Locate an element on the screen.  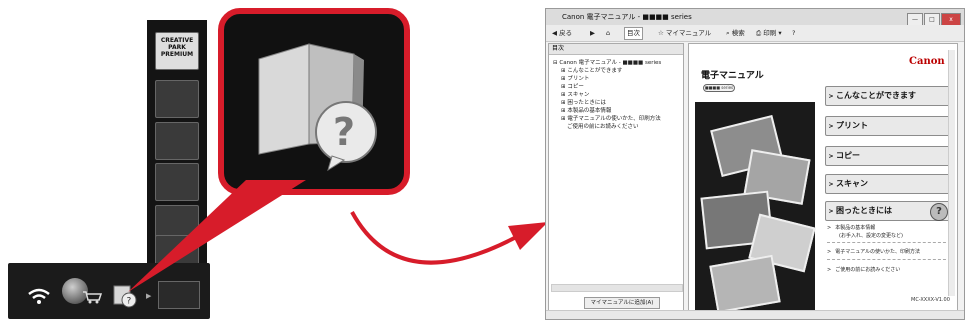
nav-label: こんなことができます is located at coordinates (876, 95).